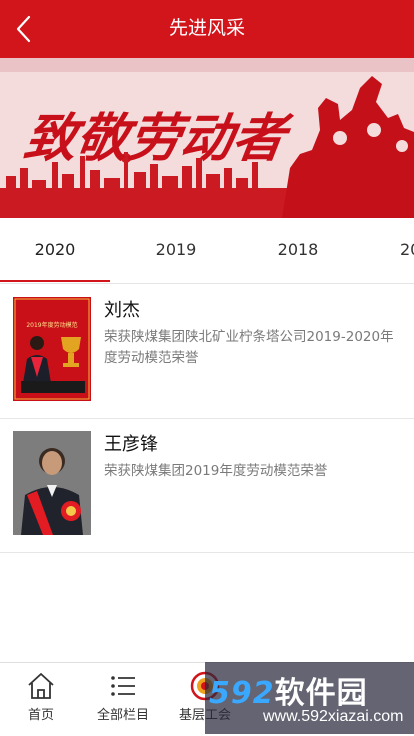 The height and width of the screenshot is (736, 414). I want to click on page-title: 先进风采, so click(206, 28).